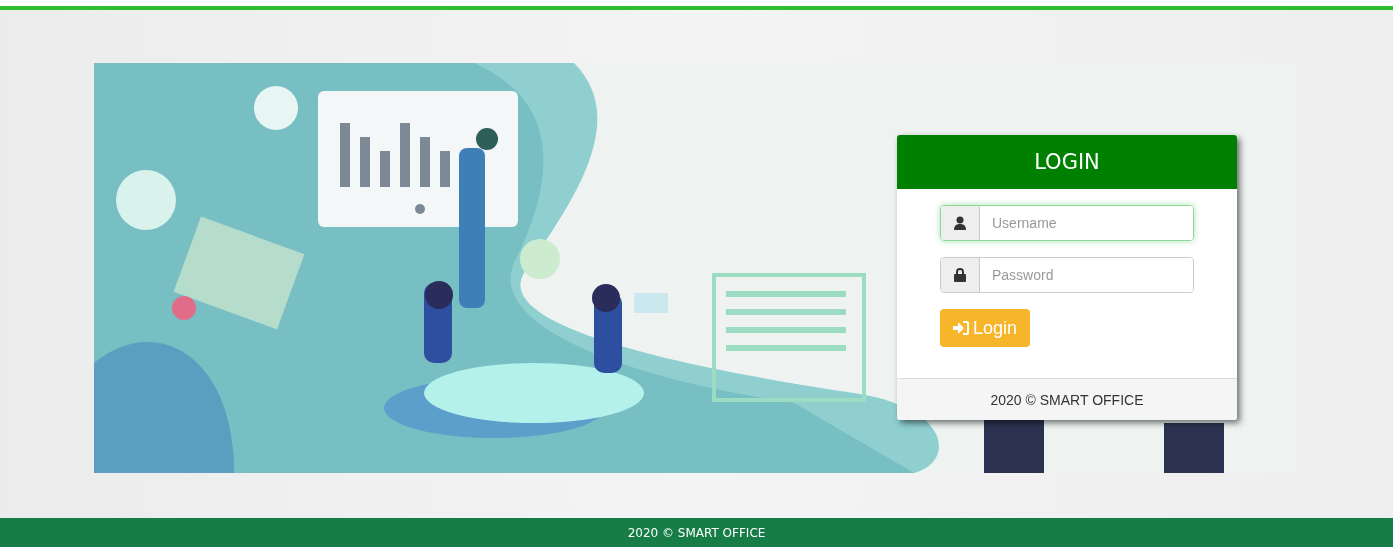 The width and height of the screenshot is (1393, 547). Describe the element at coordinates (1067, 275) in the screenshot. I see `input-field: Password` at that location.